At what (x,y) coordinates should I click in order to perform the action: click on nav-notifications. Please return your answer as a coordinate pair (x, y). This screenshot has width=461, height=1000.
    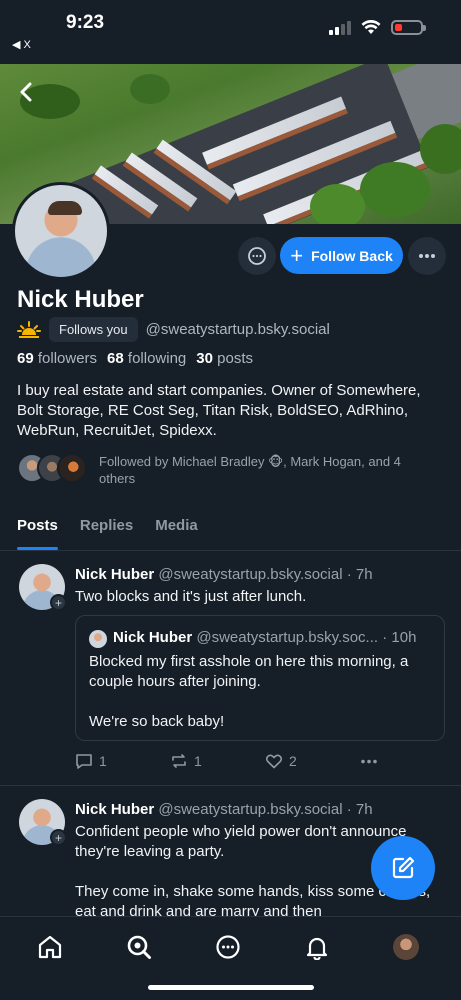
    Looking at the image, I should click on (317, 947).